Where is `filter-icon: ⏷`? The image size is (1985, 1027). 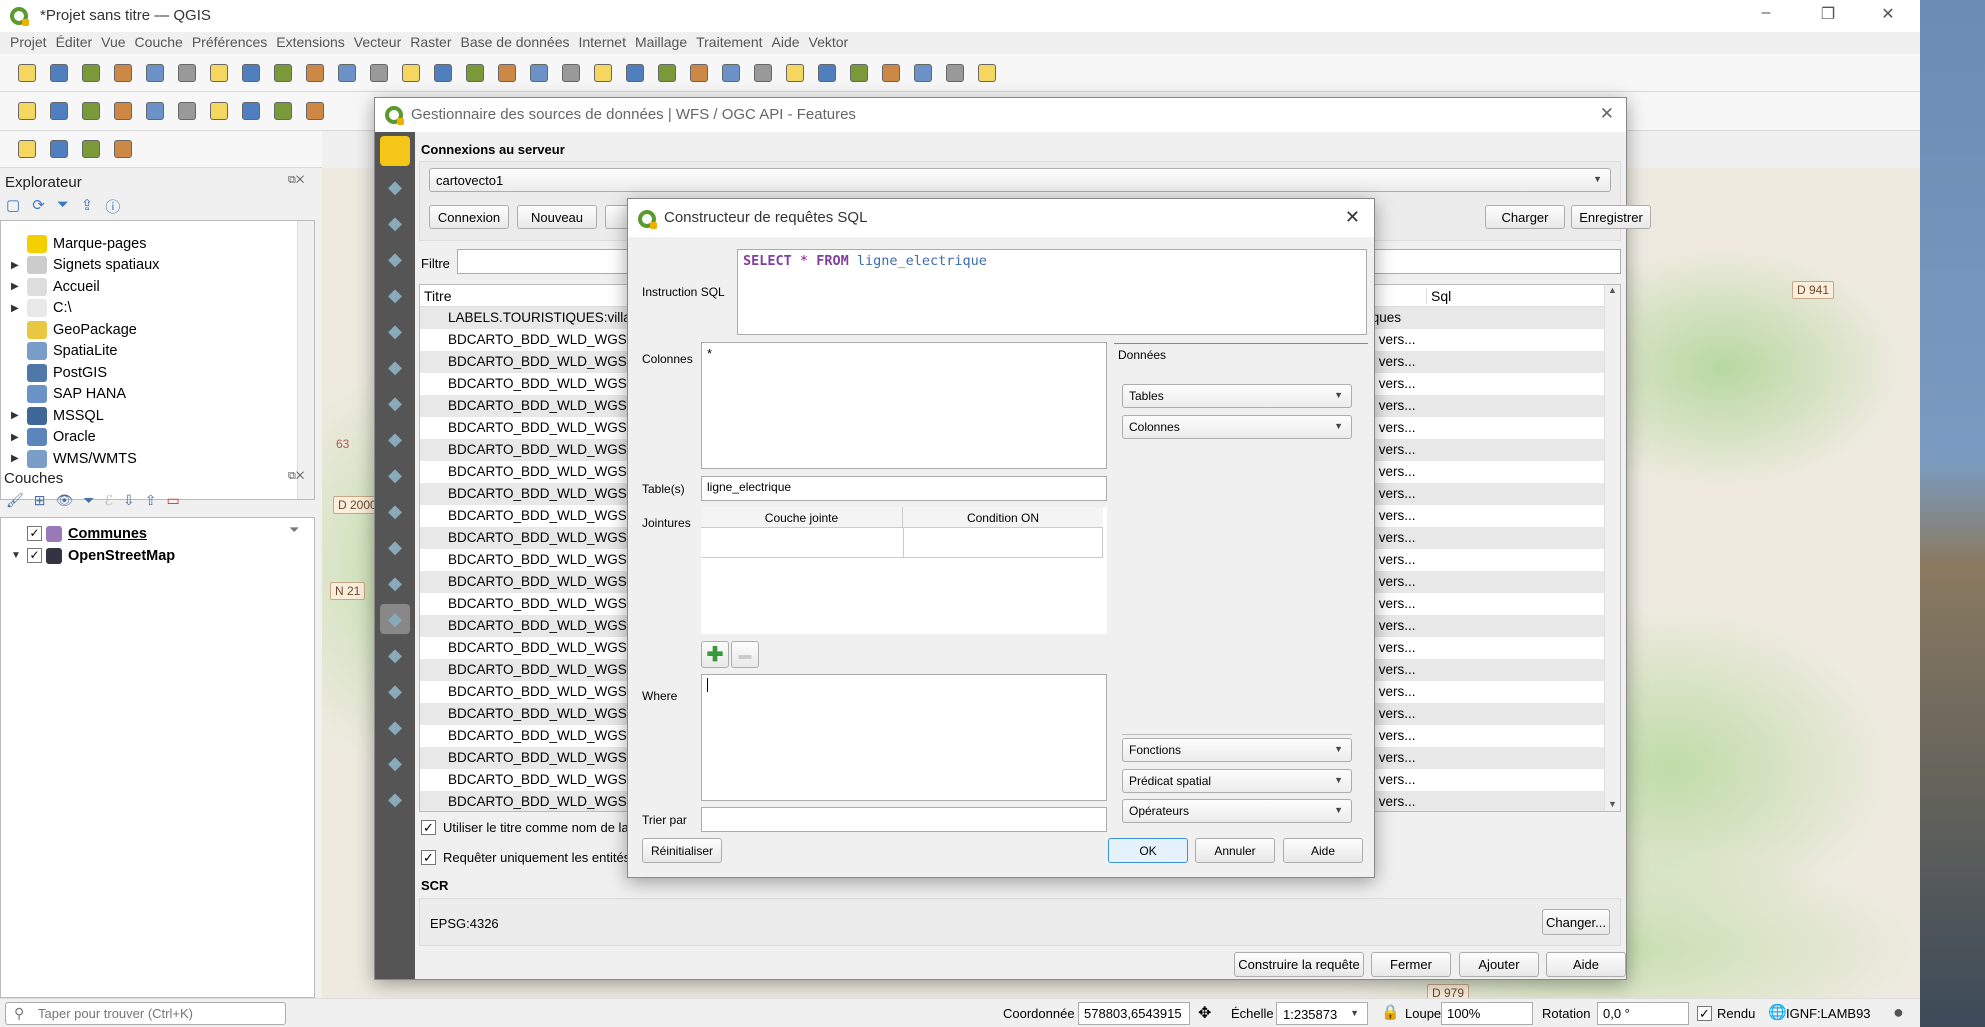
filter-icon: ⏷ is located at coordinates (63, 206).